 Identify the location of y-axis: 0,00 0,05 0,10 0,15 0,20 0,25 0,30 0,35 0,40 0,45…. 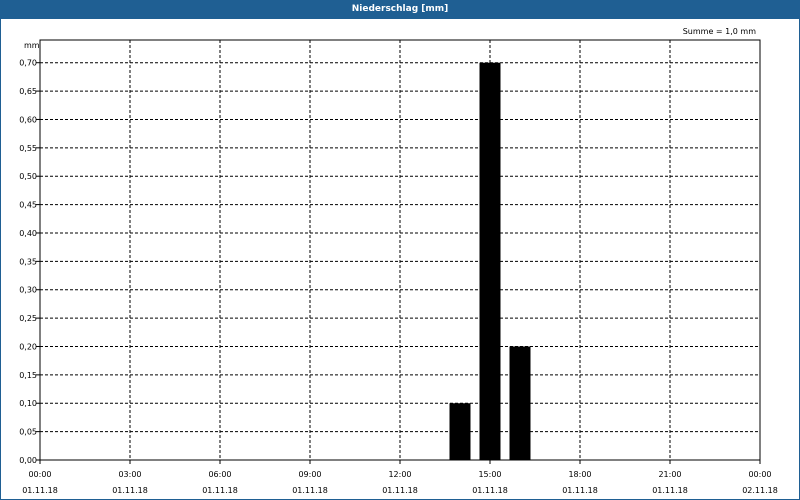
(29, 262).